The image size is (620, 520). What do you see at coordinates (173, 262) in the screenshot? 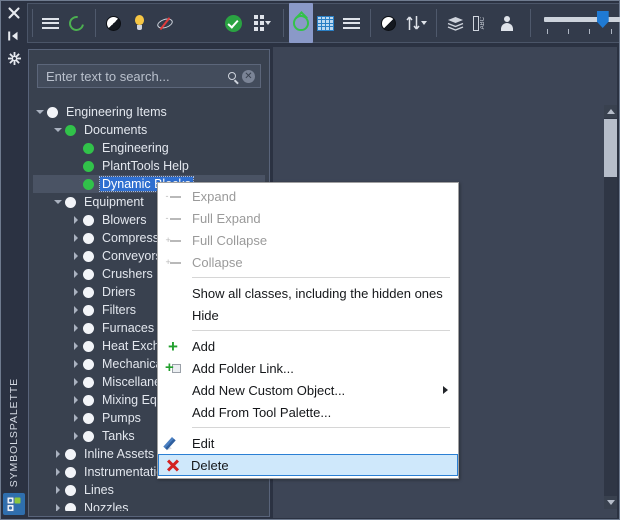
I see `collapse-icon: +` at bounding box center [173, 262].